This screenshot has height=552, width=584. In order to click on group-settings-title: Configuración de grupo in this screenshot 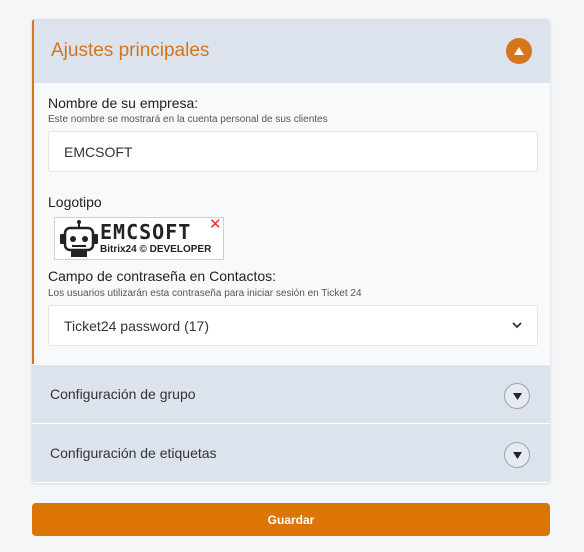, I will do `click(123, 394)`.